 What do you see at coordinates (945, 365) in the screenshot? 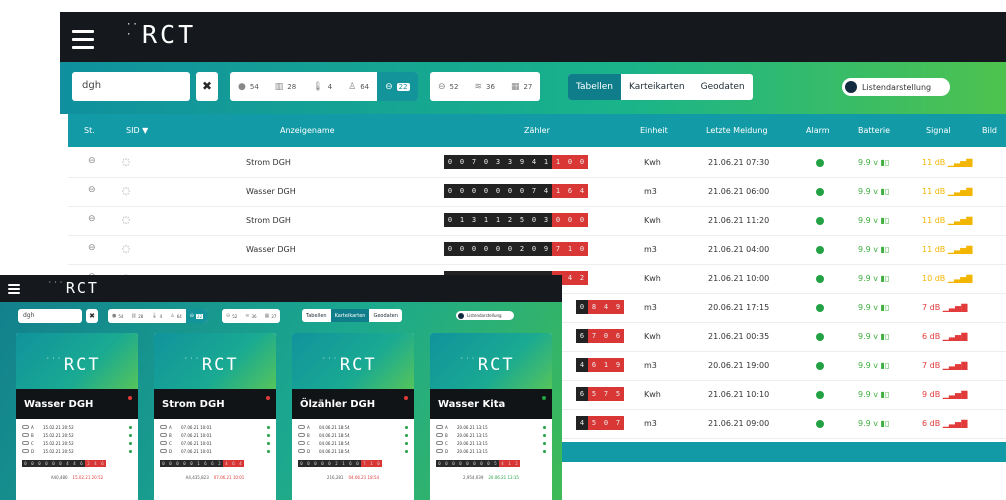
I see `signal-cell: 7 dB ▁▃▅▇` at bounding box center [945, 365].